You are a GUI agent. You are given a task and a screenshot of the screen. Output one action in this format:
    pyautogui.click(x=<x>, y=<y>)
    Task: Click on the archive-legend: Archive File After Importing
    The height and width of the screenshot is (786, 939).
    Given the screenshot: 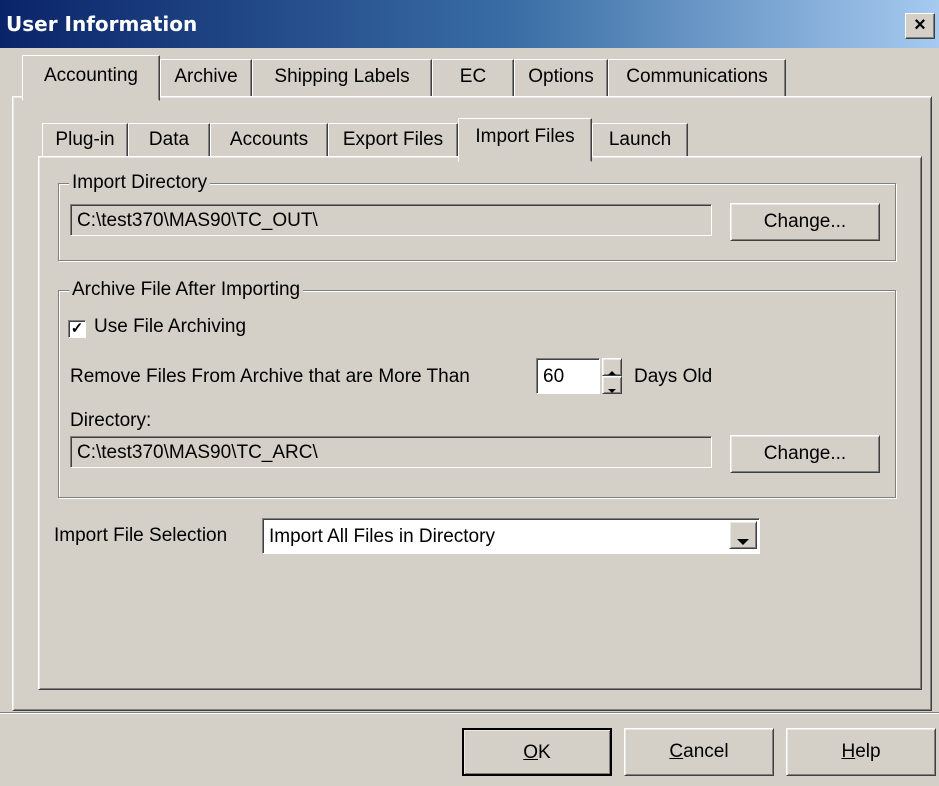 What is the action you would take?
    pyautogui.click(x=186, y=290)
    